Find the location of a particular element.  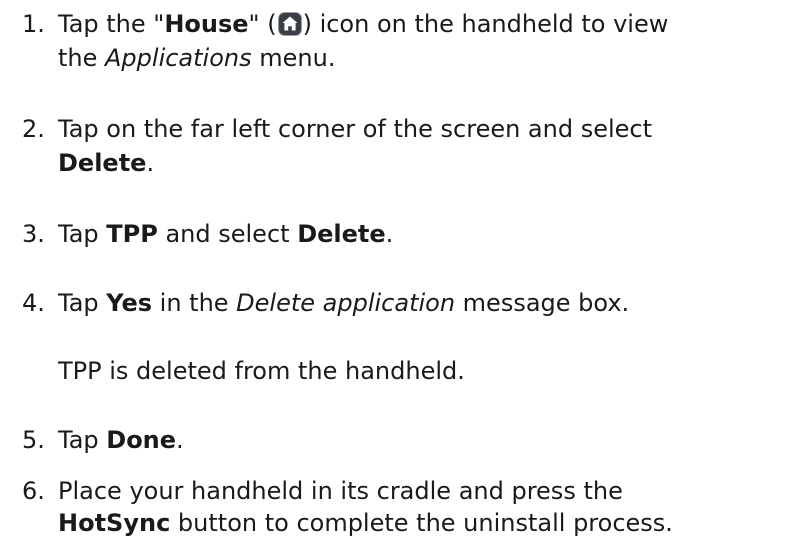

step-text-line: the Applications menu. is located at coordinates (196, 58).